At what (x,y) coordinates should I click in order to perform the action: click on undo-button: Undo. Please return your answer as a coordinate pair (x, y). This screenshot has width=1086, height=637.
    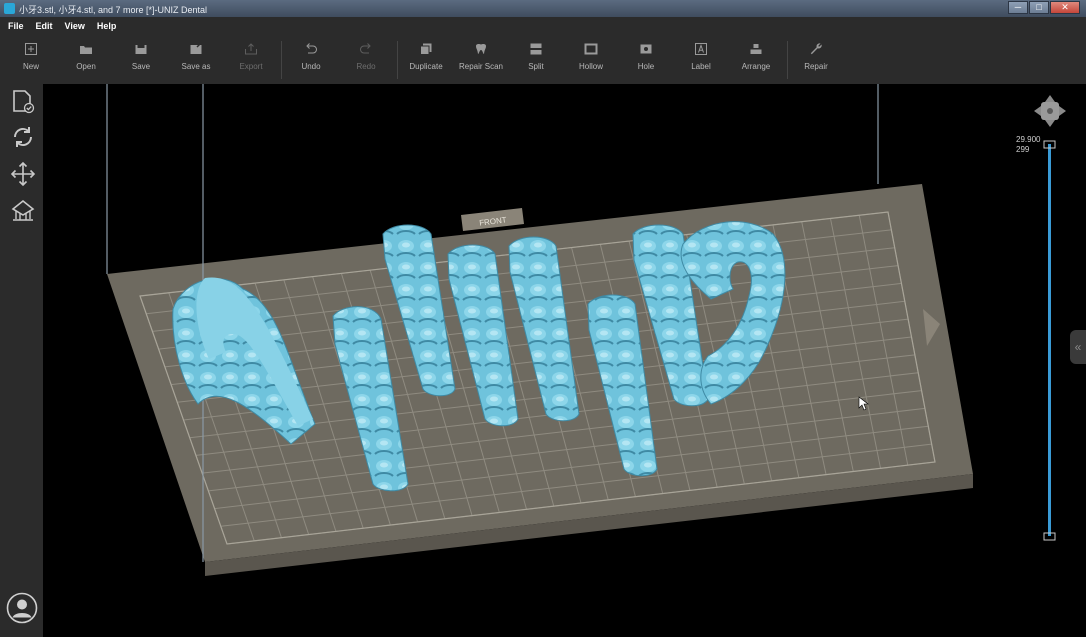
    Looking at the image, I should click on (311, 59).